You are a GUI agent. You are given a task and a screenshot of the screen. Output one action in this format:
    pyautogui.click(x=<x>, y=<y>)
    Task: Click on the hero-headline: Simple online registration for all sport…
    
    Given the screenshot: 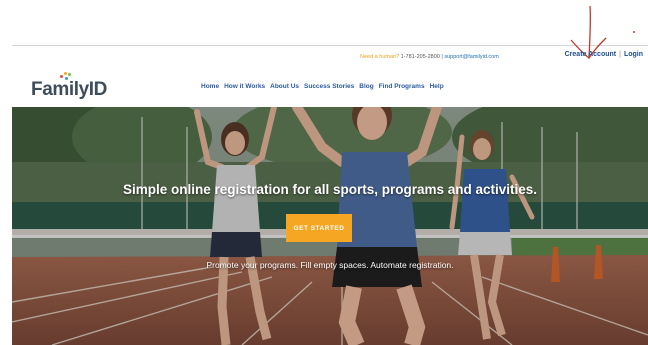 What is the action you would take?
    pyautogui.click(x=330, y=189)
    